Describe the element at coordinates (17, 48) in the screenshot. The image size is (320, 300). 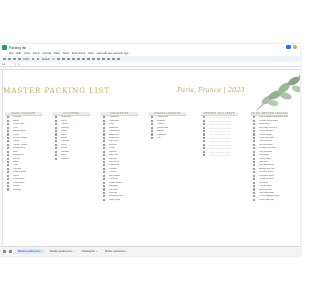
I see `document-title: Packing list` at that location.